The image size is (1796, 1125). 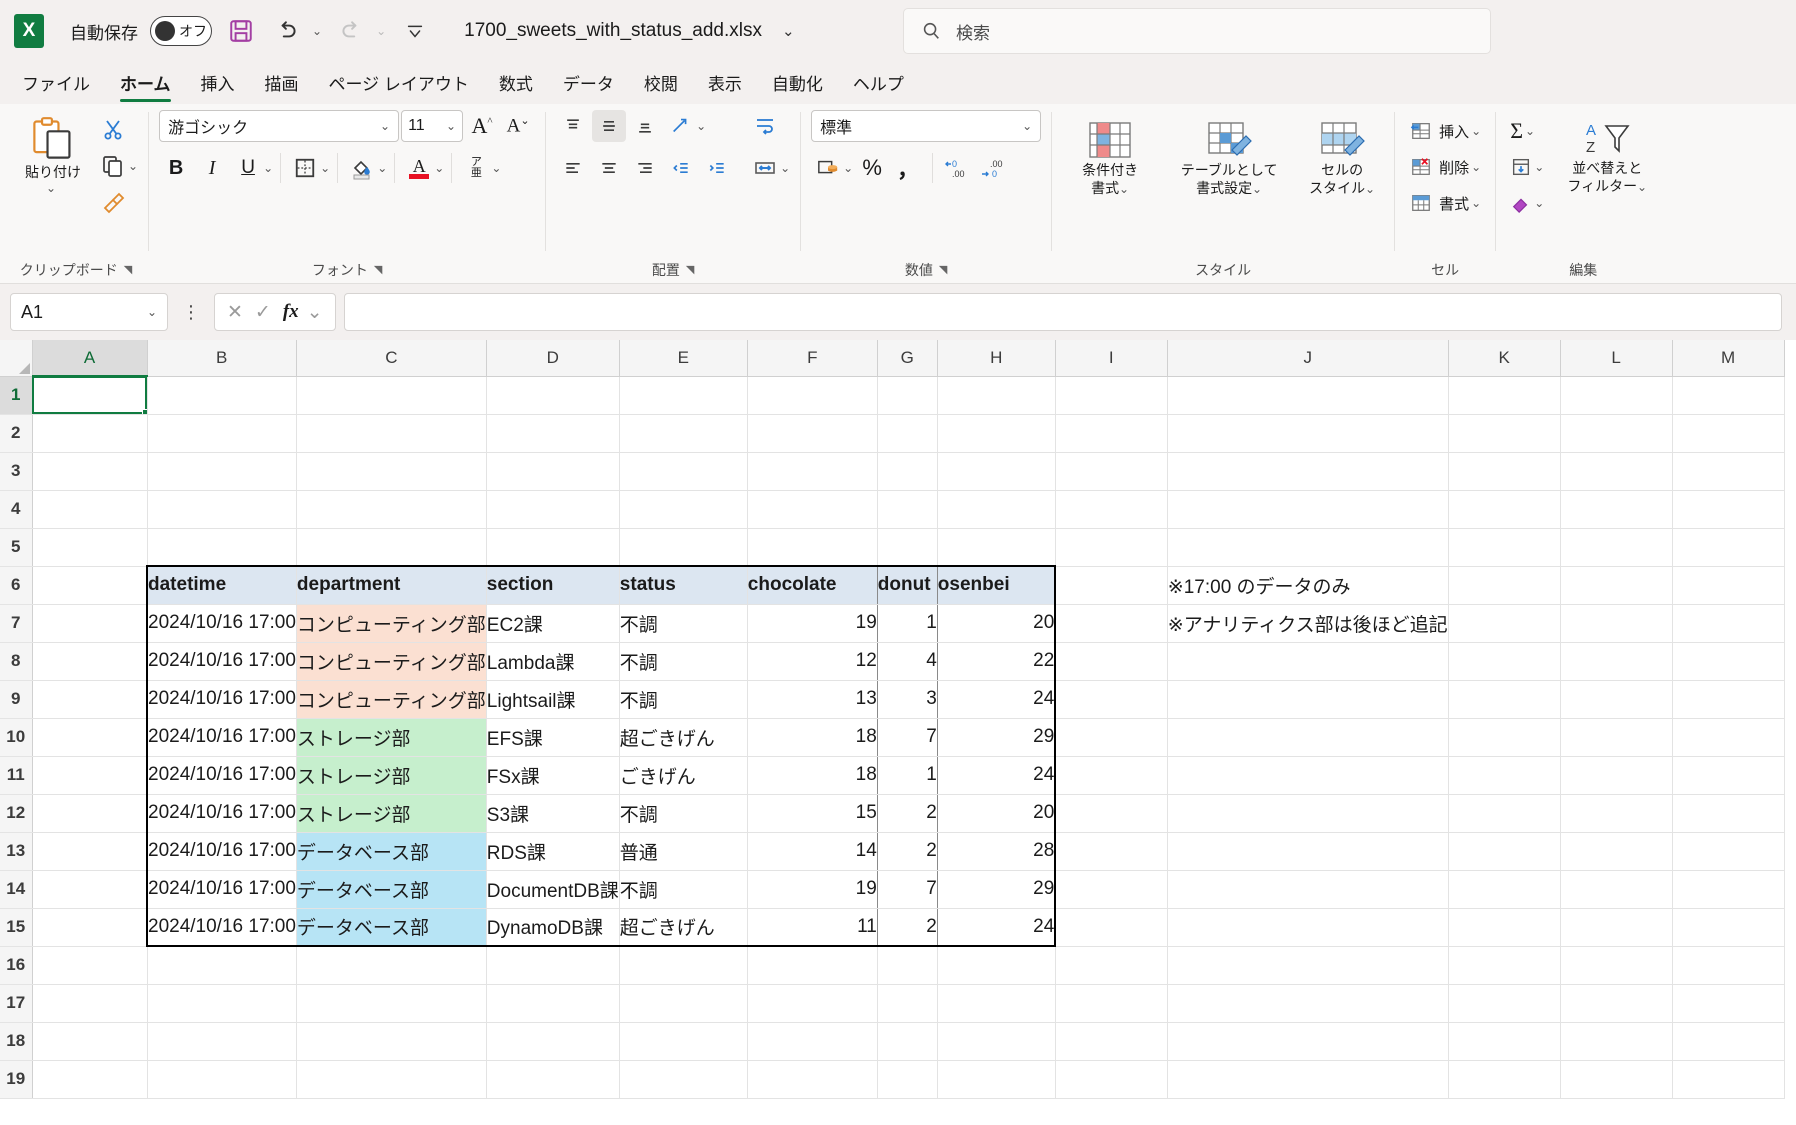 What do you see at coordinates (391, 1003) in the screenshot?
I see `cell-C17` at bounding box center [391, 1003].